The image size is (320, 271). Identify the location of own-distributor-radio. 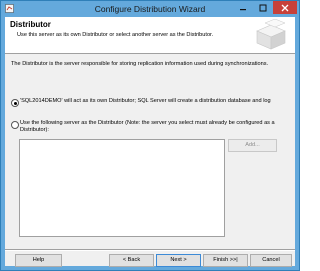
(15, 103).